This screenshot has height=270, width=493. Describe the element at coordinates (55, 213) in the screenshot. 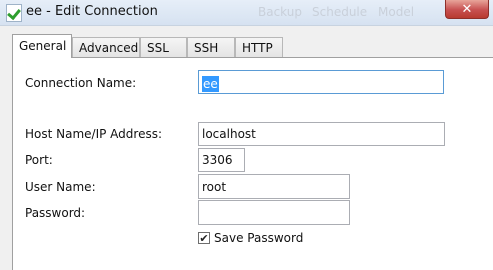

I see `password-label: Password:` at that location.